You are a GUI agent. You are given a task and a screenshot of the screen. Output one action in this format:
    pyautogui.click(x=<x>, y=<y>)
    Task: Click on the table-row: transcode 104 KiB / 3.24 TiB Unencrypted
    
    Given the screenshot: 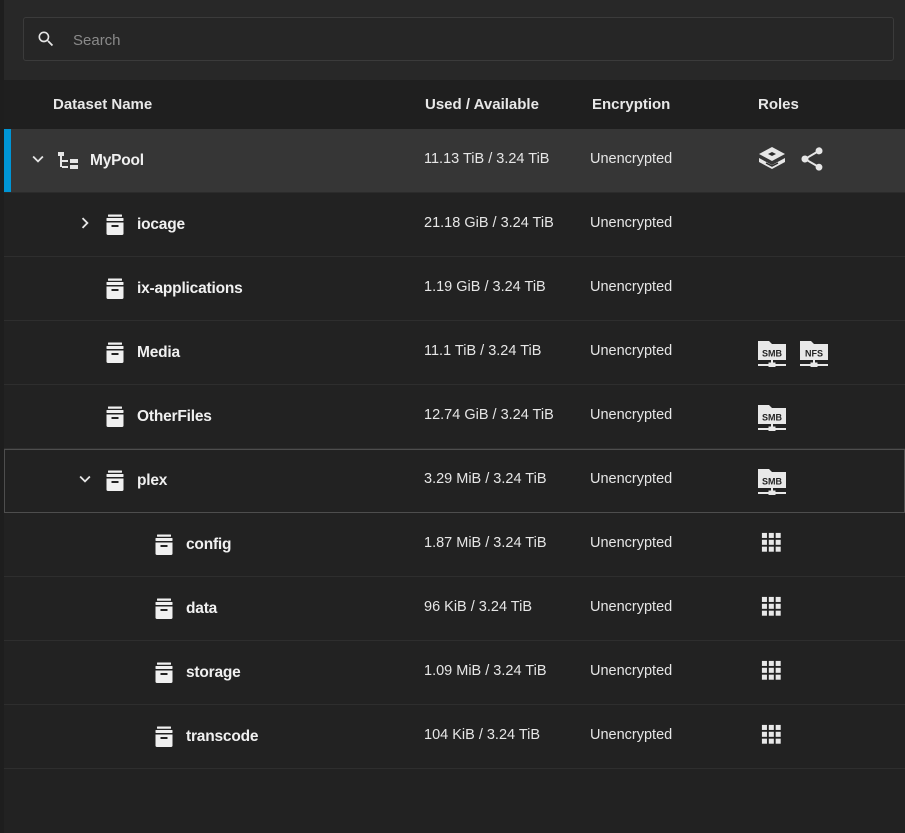 What is the action you would take?
    pyautogui.click(x=454, y=737)
    